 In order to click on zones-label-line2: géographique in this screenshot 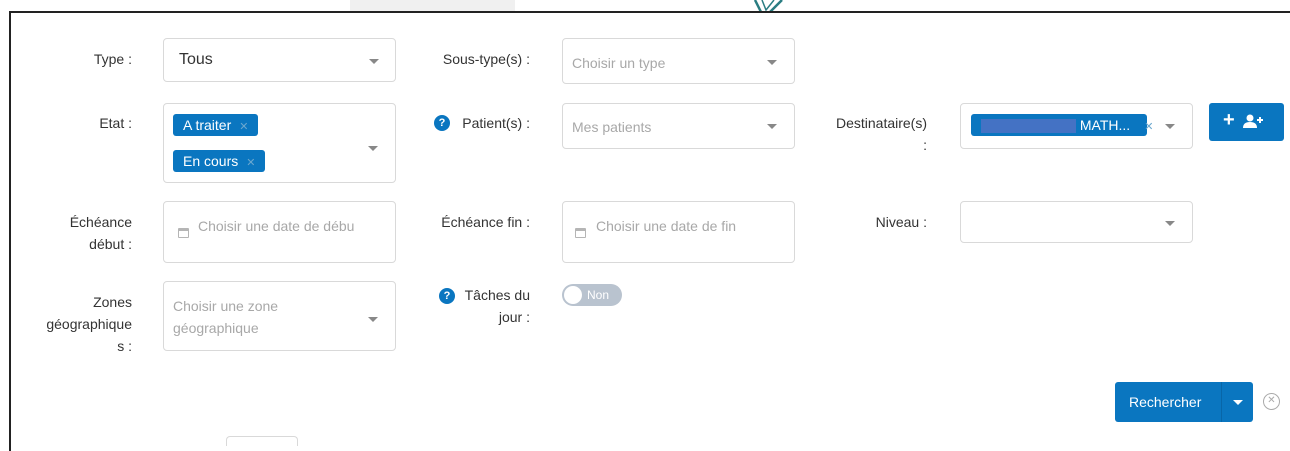, I will do `click(89, 324)`.